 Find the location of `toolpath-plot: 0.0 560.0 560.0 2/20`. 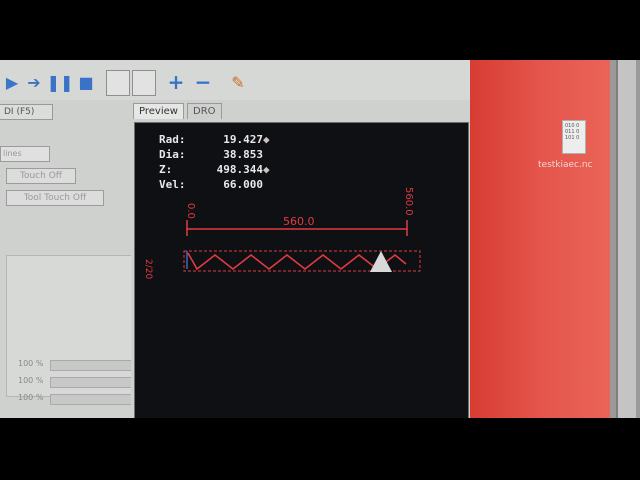

toolpath-plot: 0.0 560.0 560.0 2/20 is located at coordinates (282, 233).